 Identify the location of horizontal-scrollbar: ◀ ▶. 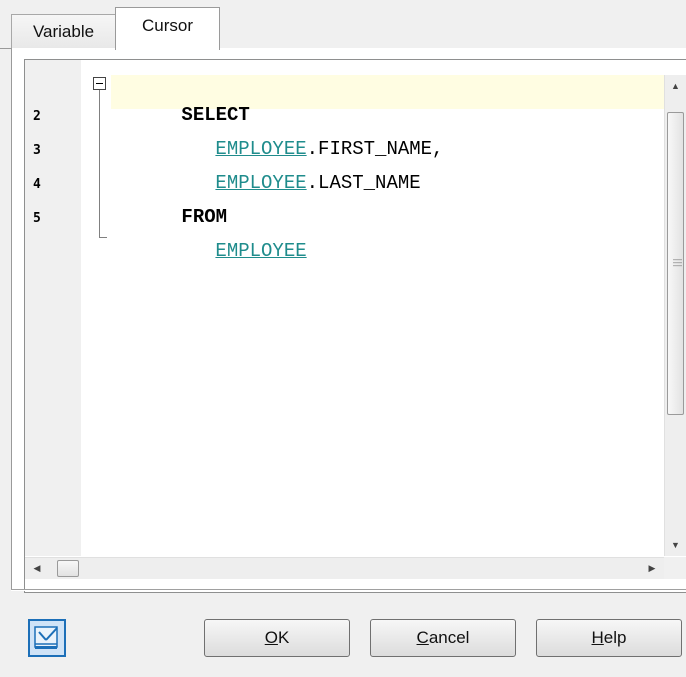
(344, 568).